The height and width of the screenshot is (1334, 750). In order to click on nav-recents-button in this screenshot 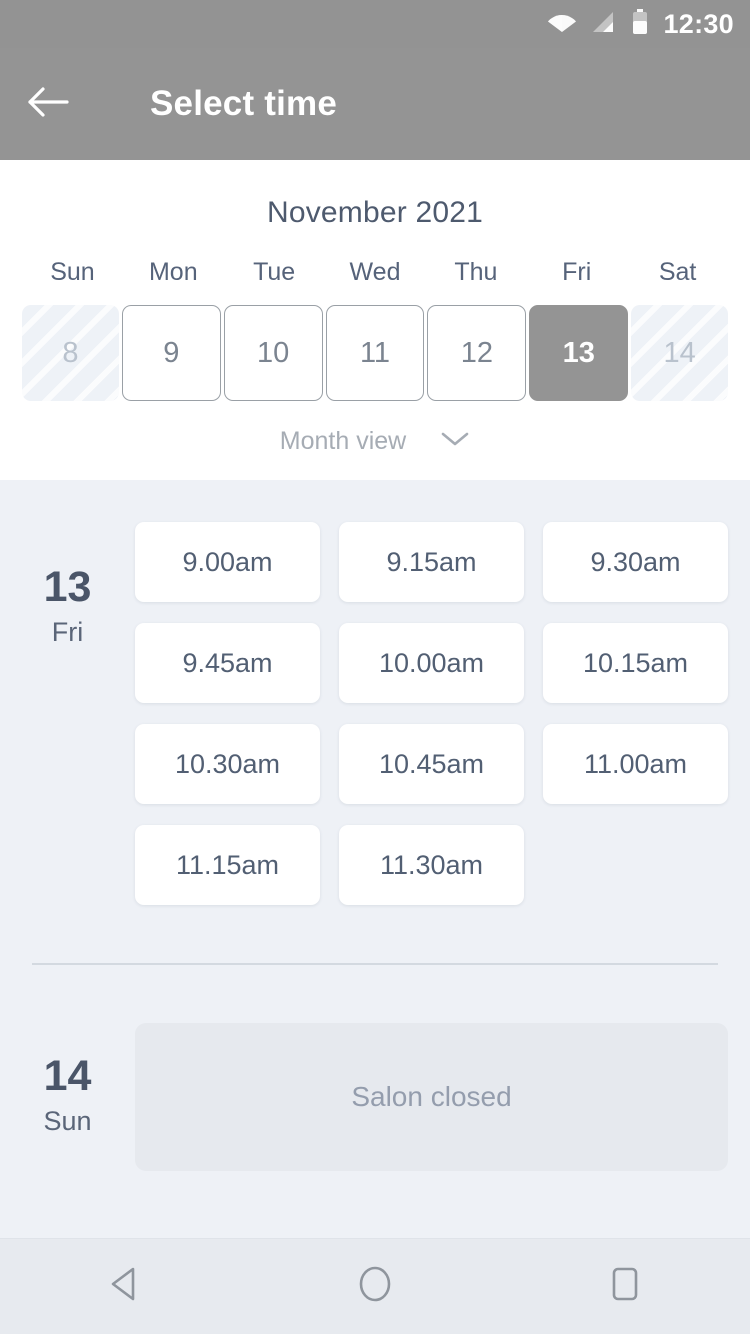, I will do `click(625, 1286)`.